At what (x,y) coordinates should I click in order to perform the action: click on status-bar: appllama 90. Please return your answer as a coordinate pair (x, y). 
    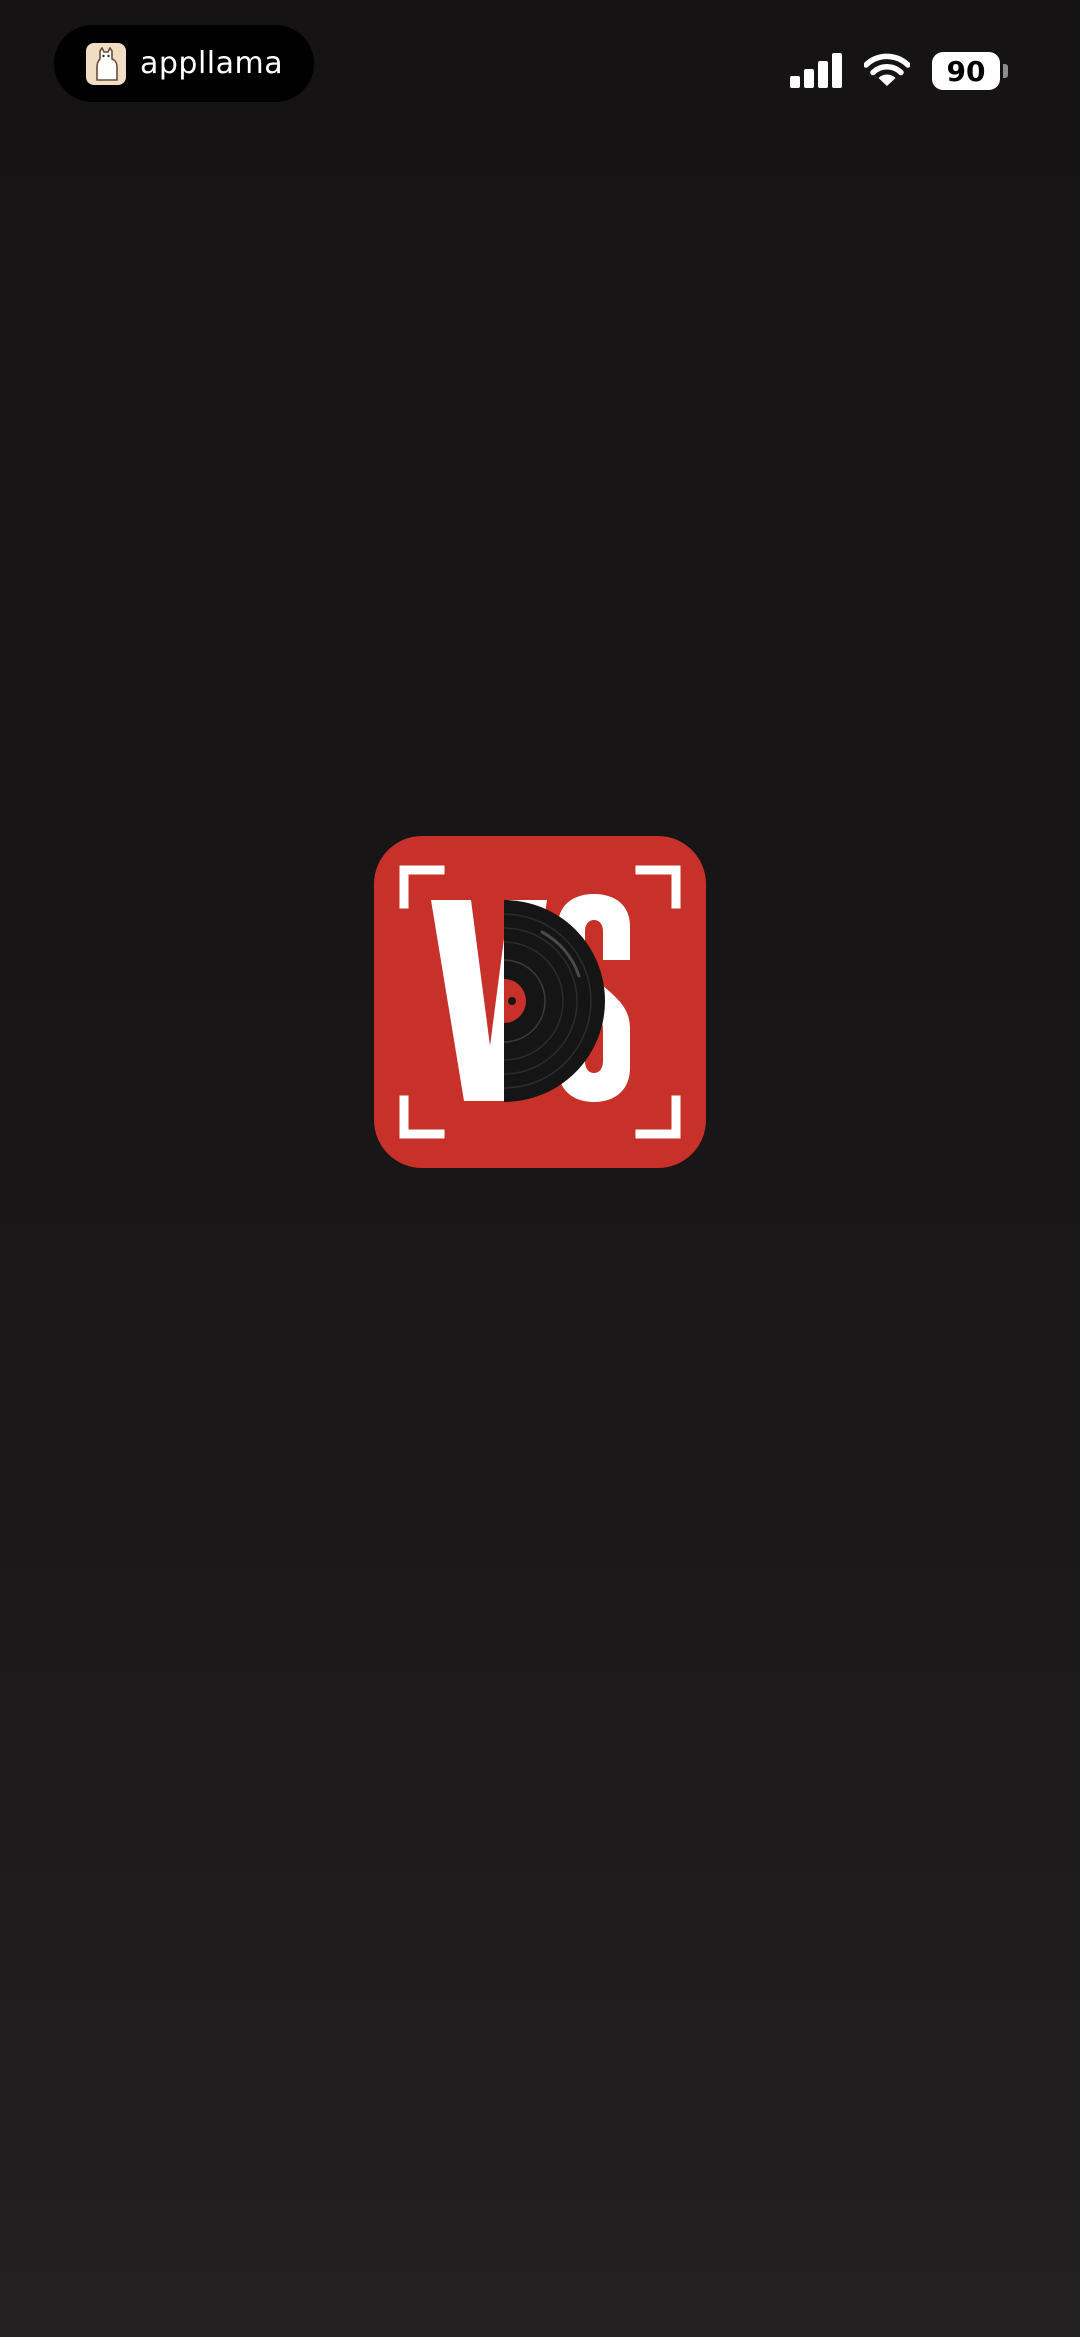
    Looking at the image, I should click on (540, 70).